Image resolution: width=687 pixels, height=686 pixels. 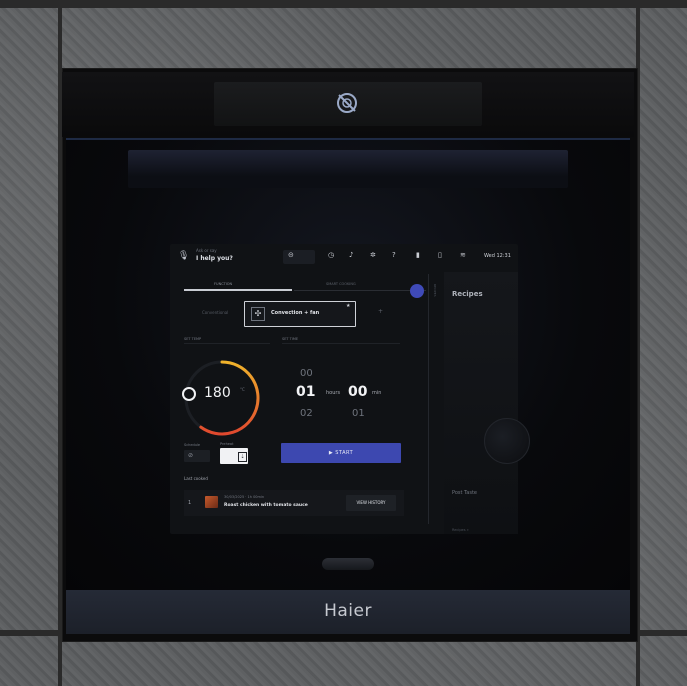 I want to click on start-button: ▶ START, so click(x=341, y=453).